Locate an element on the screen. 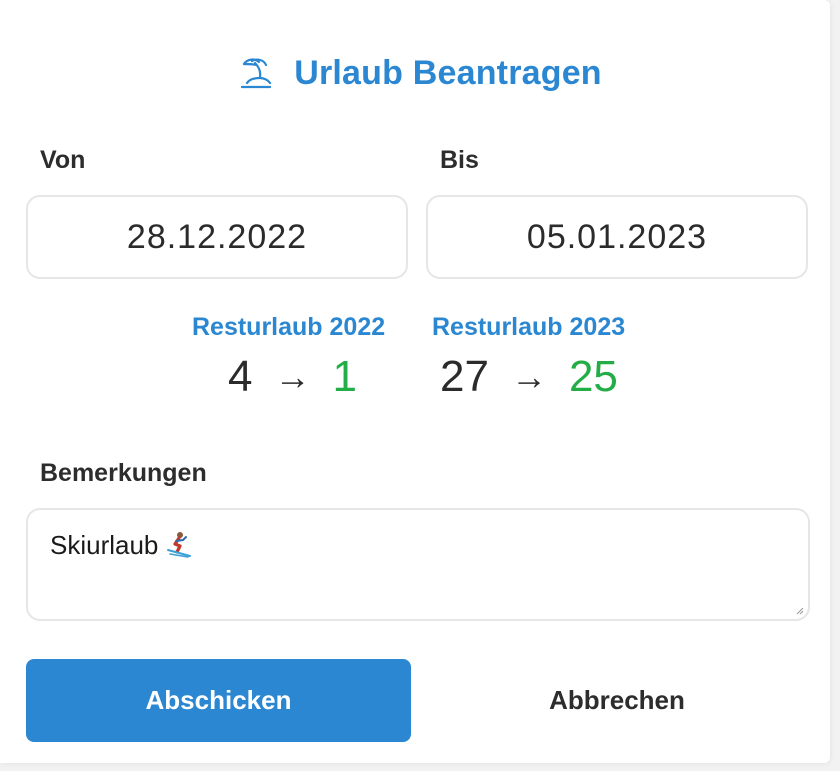 The image size is (840, 771). dialog-header: Urlaub Beantragen is located at coordinates (420, 73).